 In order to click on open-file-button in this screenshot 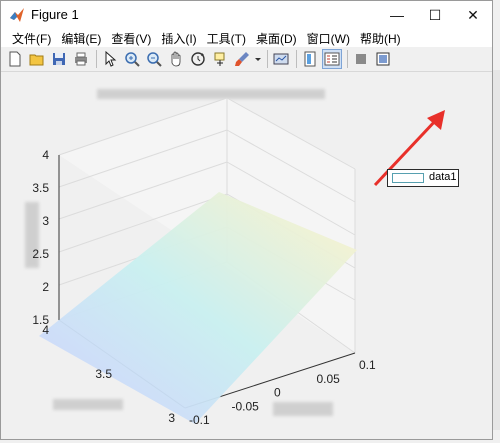, I will do `click(37, 59)`.